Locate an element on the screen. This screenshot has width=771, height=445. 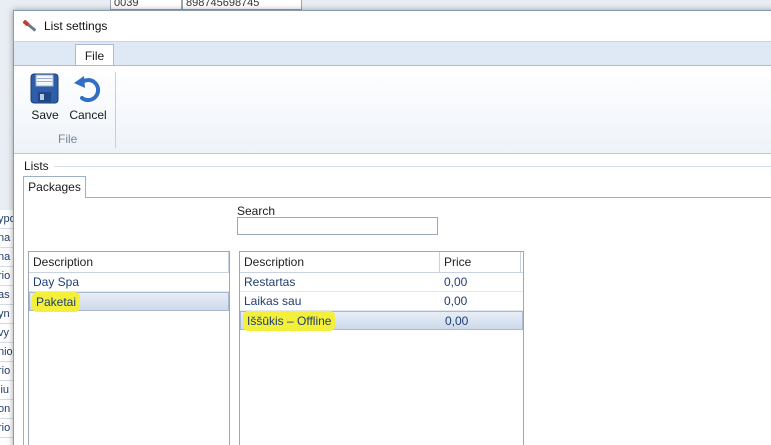
cancel-button: Cancel is located at coordinates (88, 97).